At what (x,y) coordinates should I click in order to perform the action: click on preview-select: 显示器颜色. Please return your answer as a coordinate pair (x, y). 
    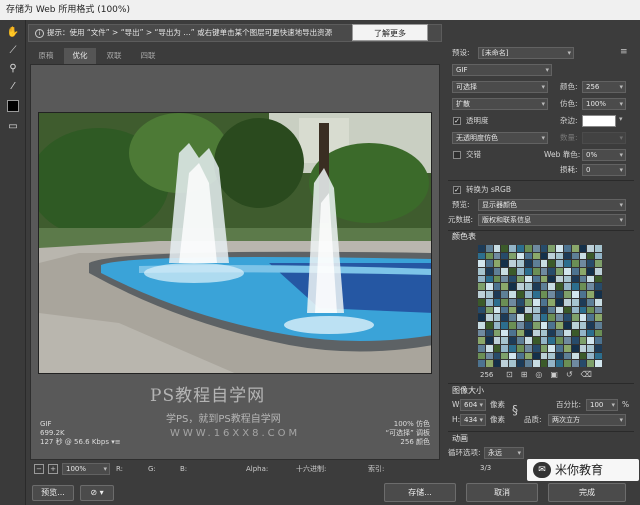
    Looking at the image, I should click on (552, 205).